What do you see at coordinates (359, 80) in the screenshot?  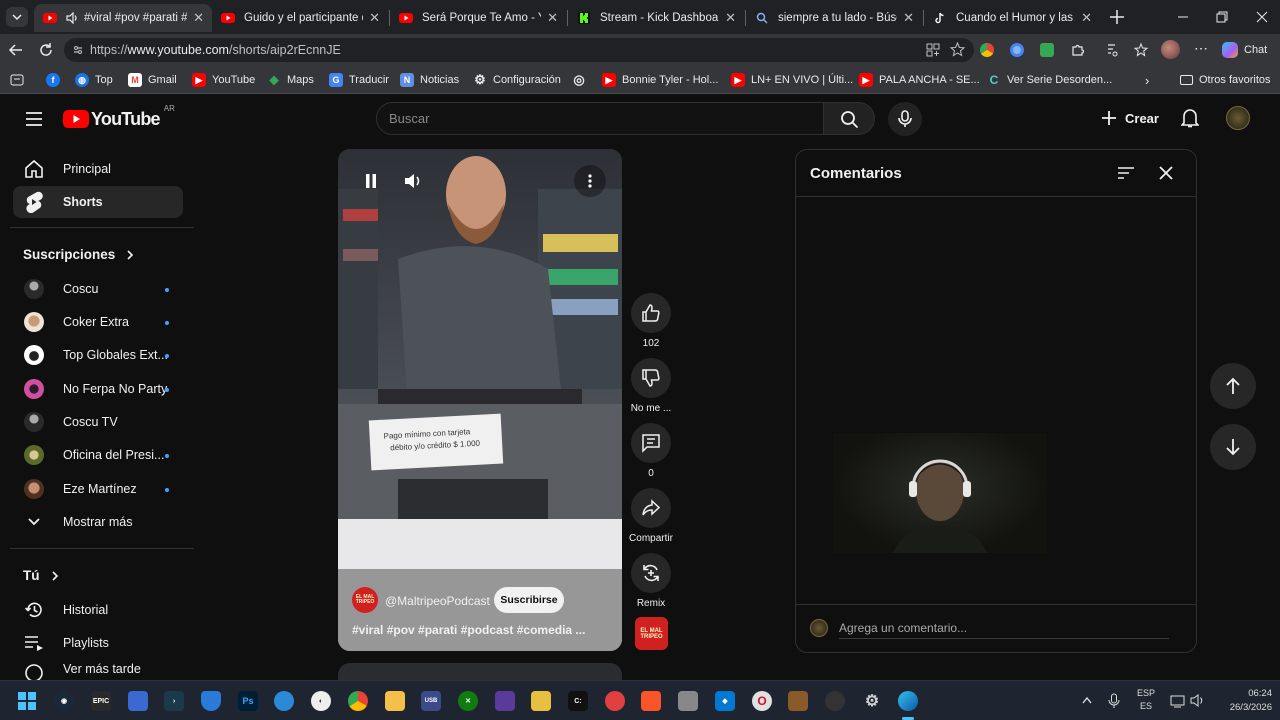 I see `bookmark-traducir: G Traducir` at bounding box center [359, 80].